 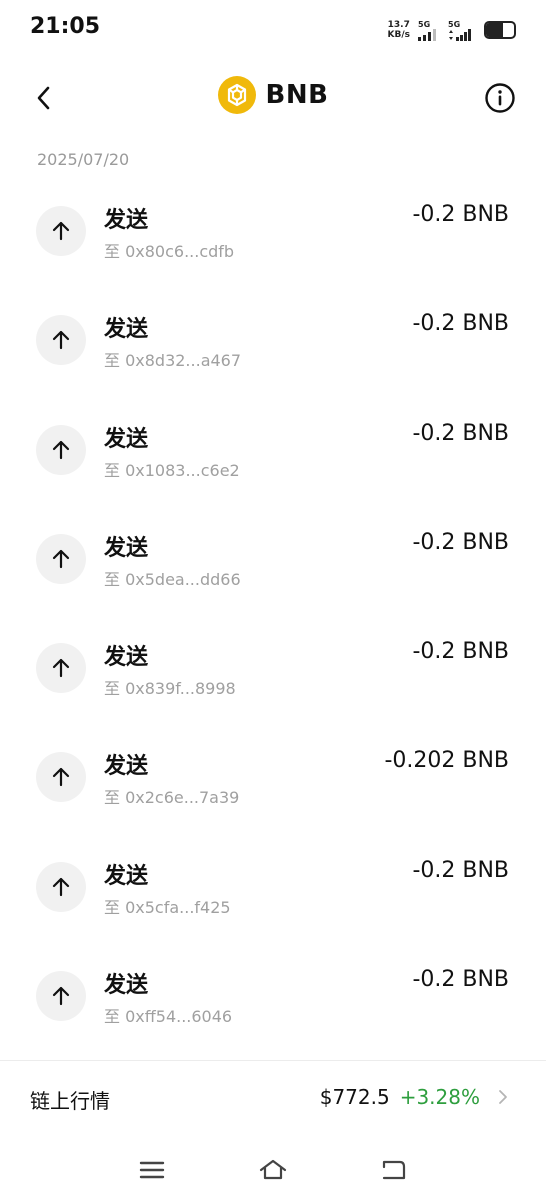 I want to click on sim2-label: 5G, so click(x=454, y=24).